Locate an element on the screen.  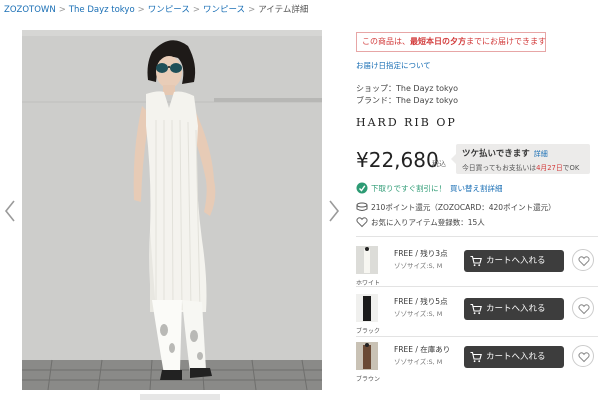
deferred-payment-heading: ツケ払いできます is located at coordinates (496, 154).